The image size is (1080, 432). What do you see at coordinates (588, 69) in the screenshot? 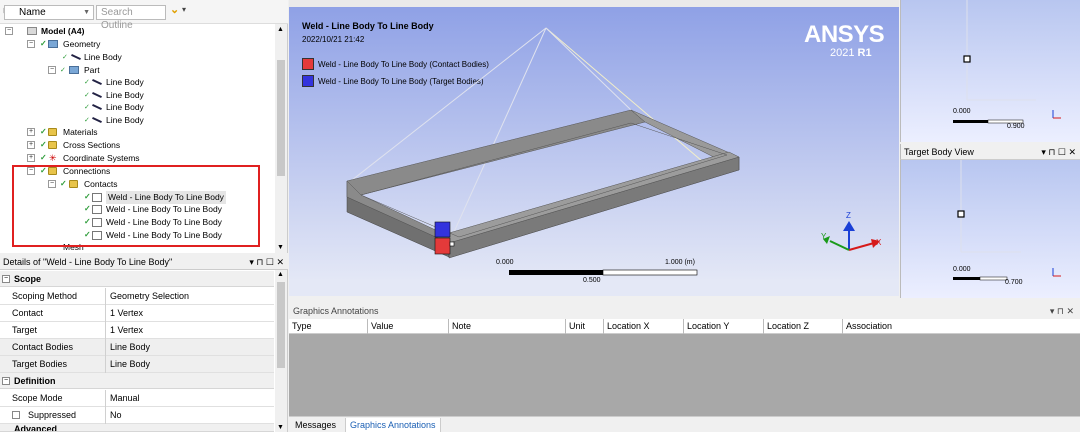
I see `construction-line` at bounding box center [588, 69].